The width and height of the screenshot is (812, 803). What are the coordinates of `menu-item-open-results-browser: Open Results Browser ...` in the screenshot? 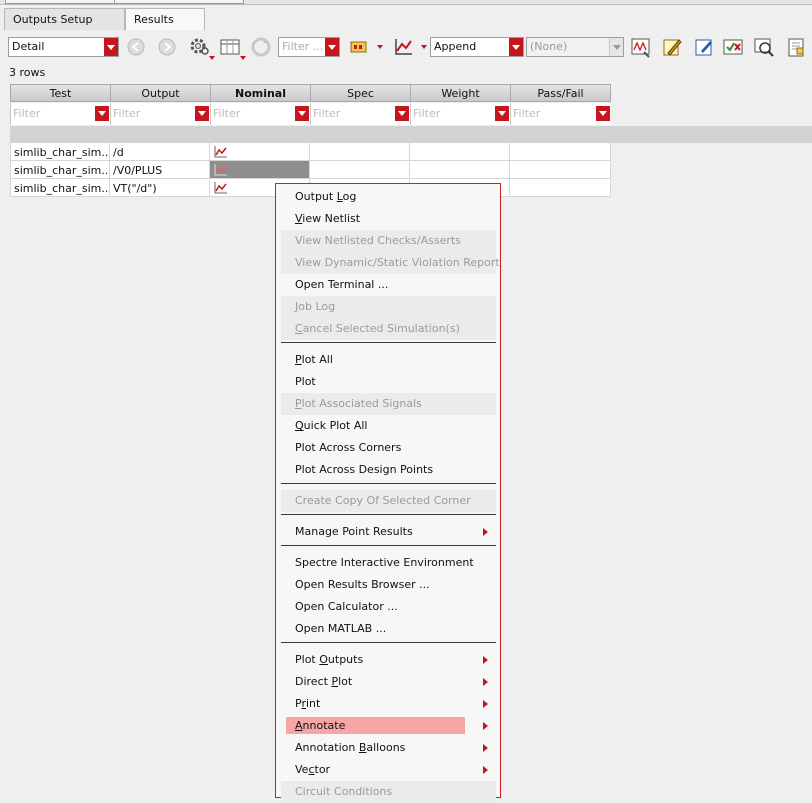 It's located at (388, 585).